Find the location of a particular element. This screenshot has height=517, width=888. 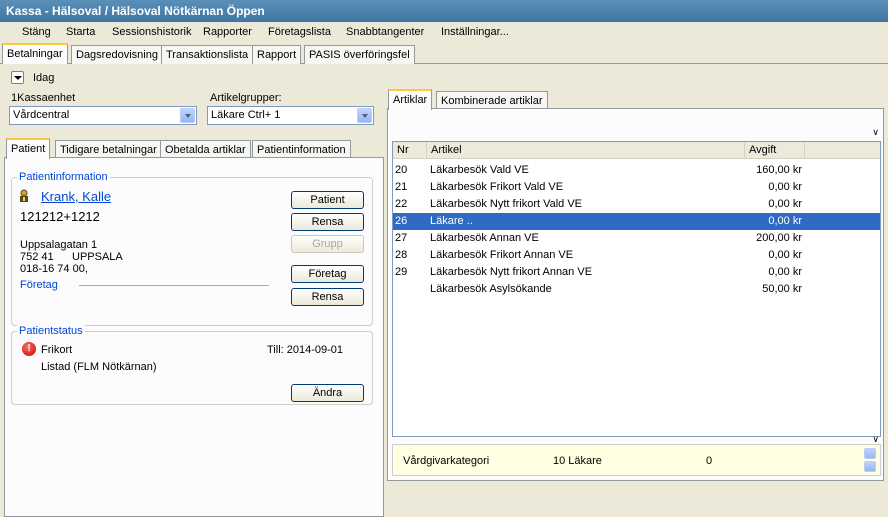

patientinfo-title: Patientinformation is located at coordinates (63, 177).